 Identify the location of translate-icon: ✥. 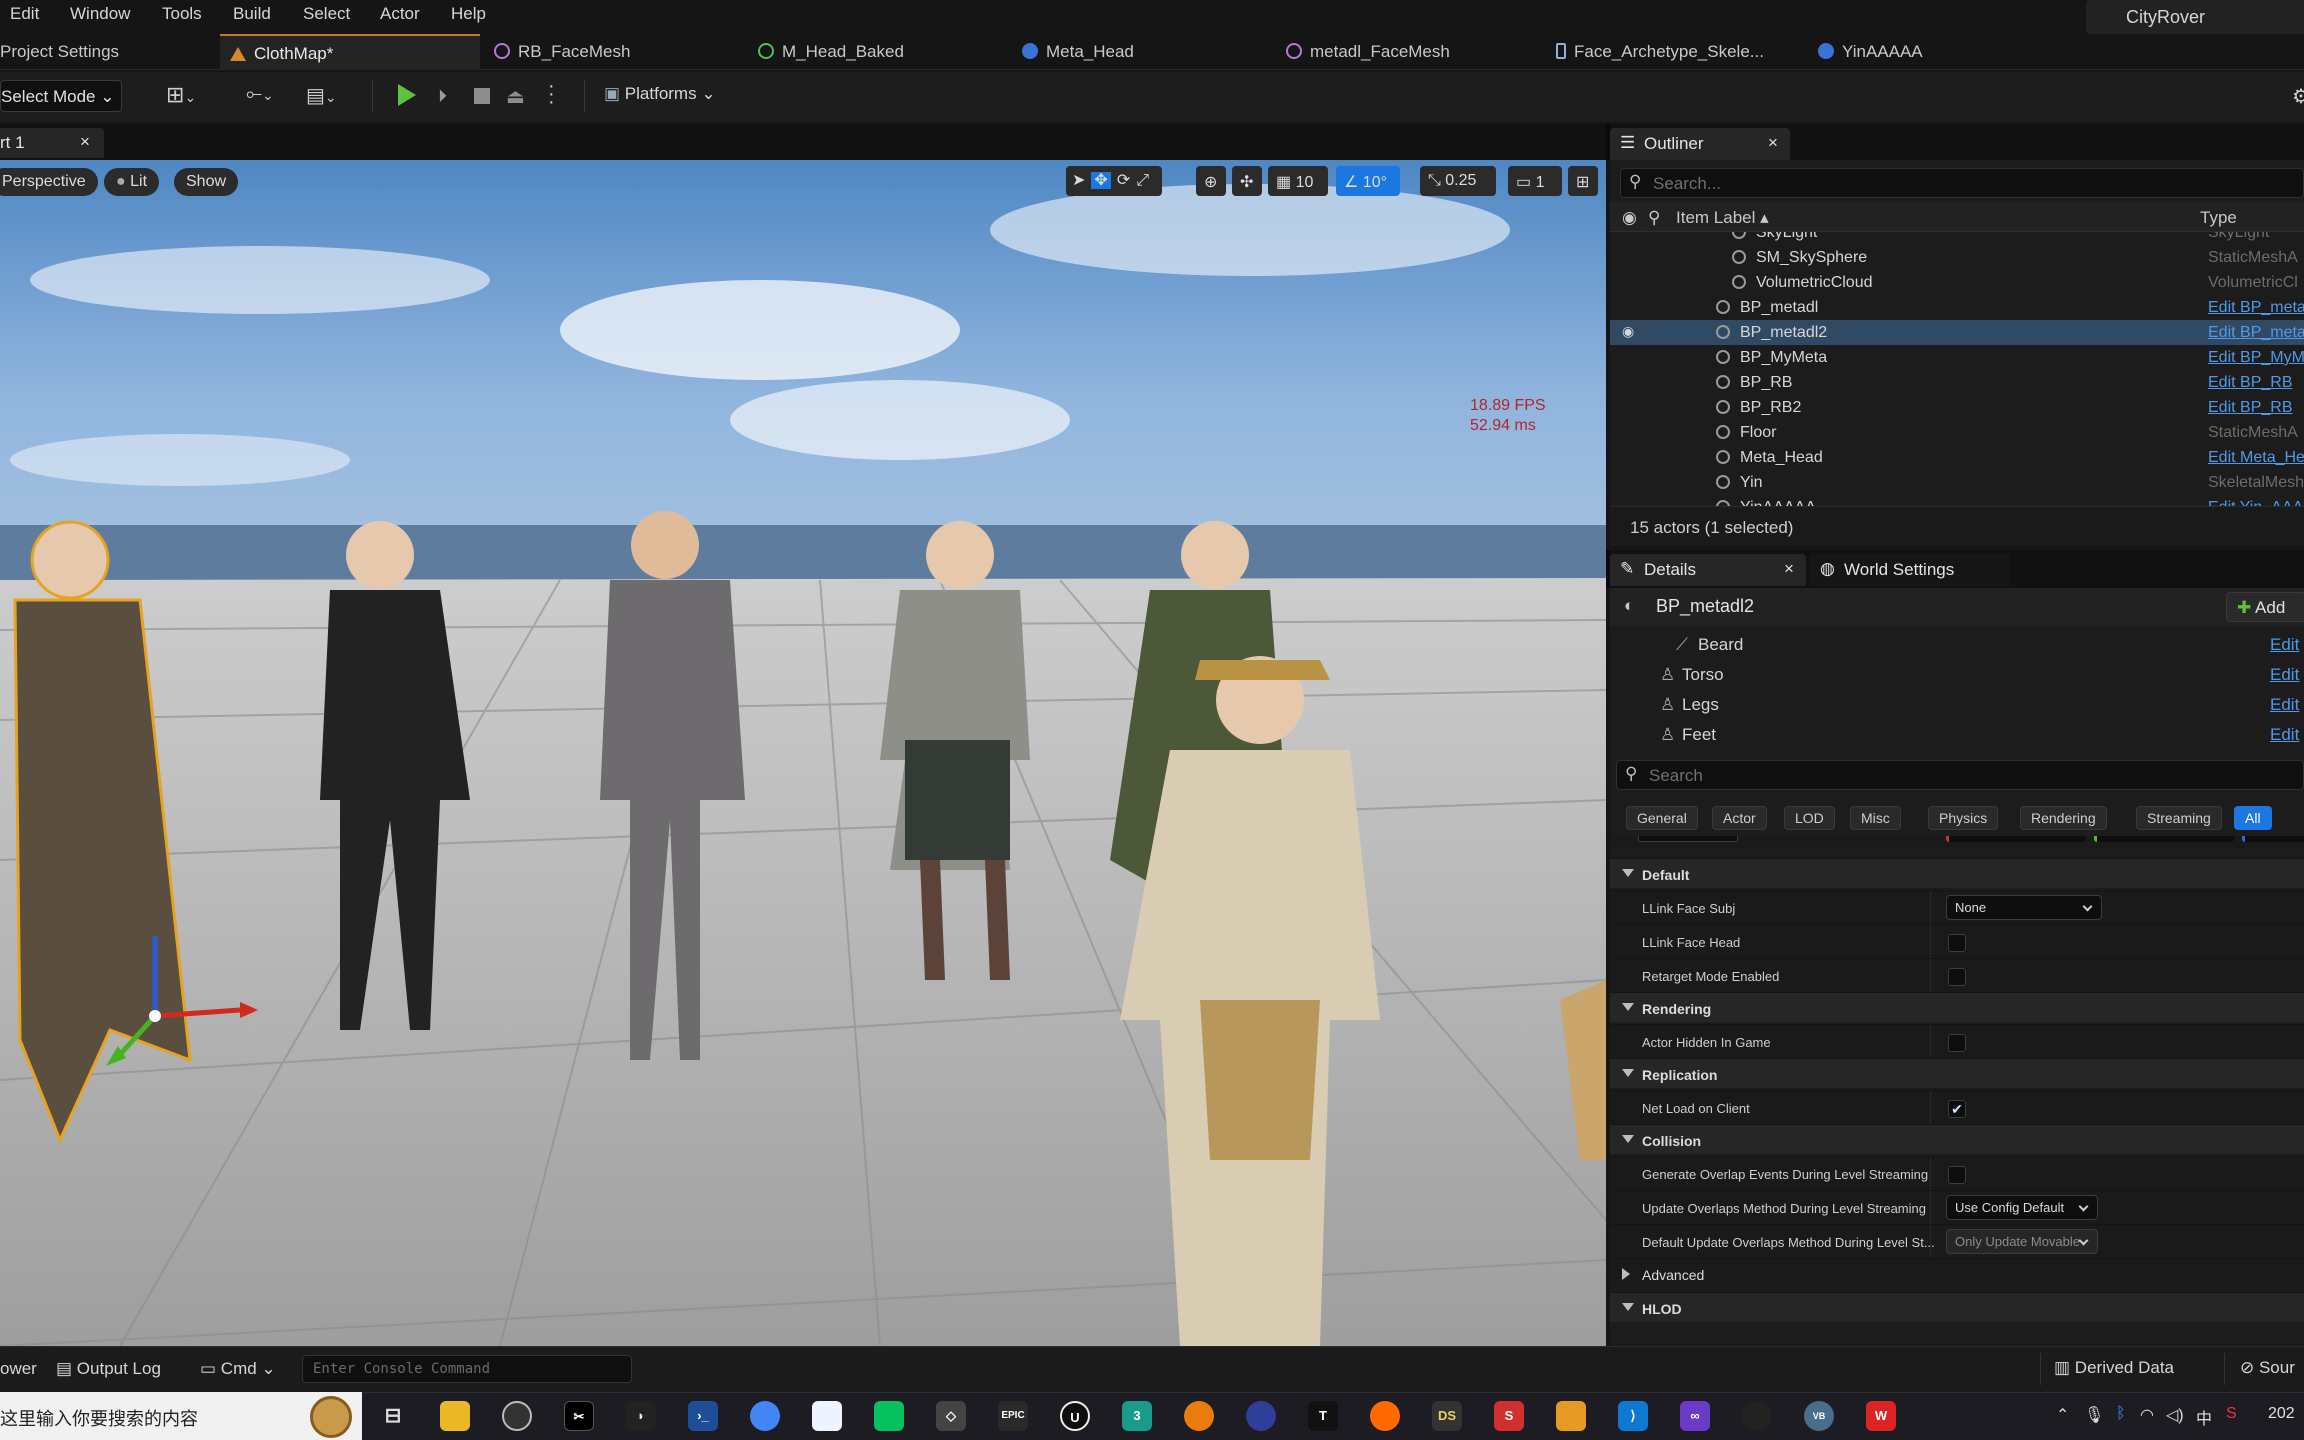
(1101, 180).